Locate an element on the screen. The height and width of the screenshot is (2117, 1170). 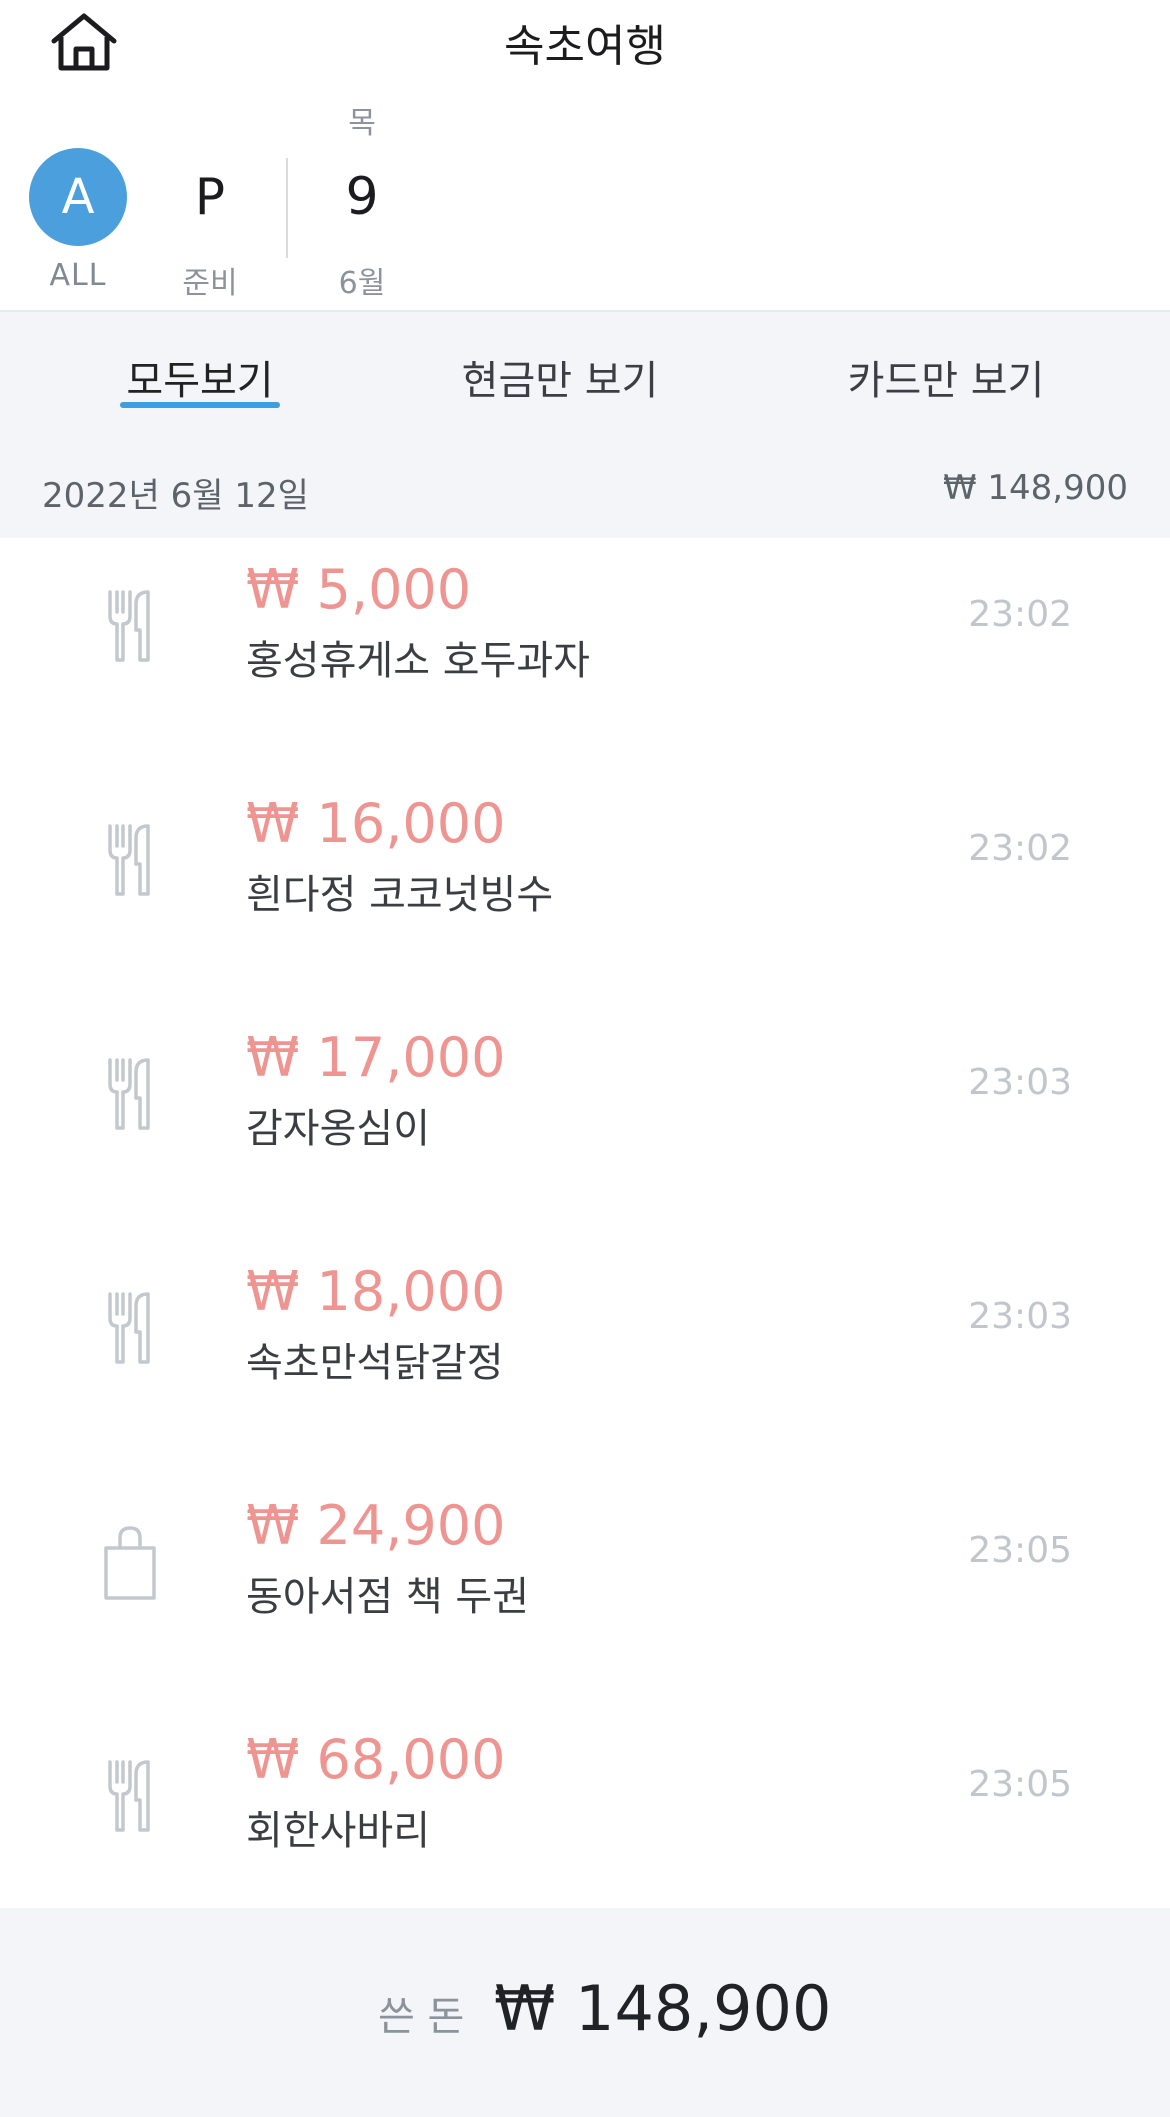
expense-amount: ₩ 5,000 is located at coordinates (359, 589).